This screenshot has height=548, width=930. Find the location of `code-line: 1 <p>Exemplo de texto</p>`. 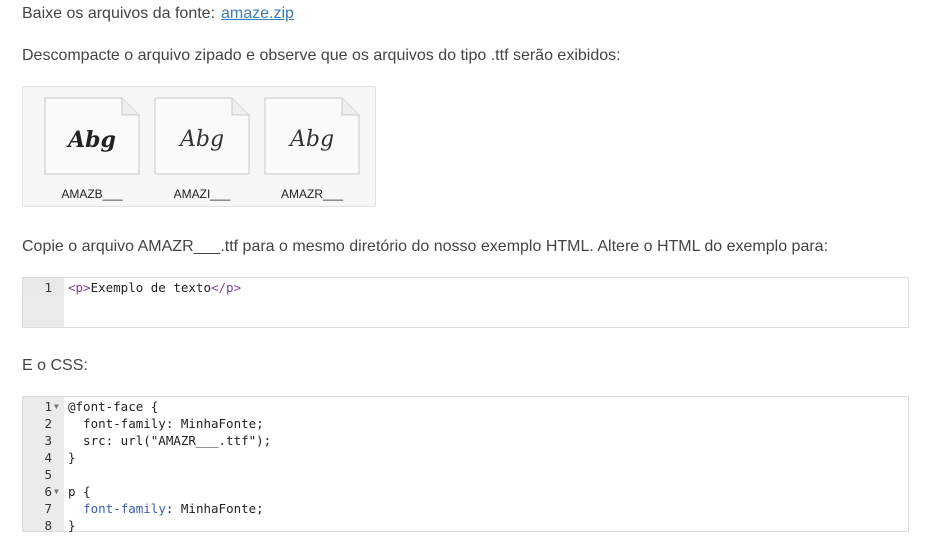

code-line: 1 <p>Exemplo de texto</p> is located at coordinates (465, 287).